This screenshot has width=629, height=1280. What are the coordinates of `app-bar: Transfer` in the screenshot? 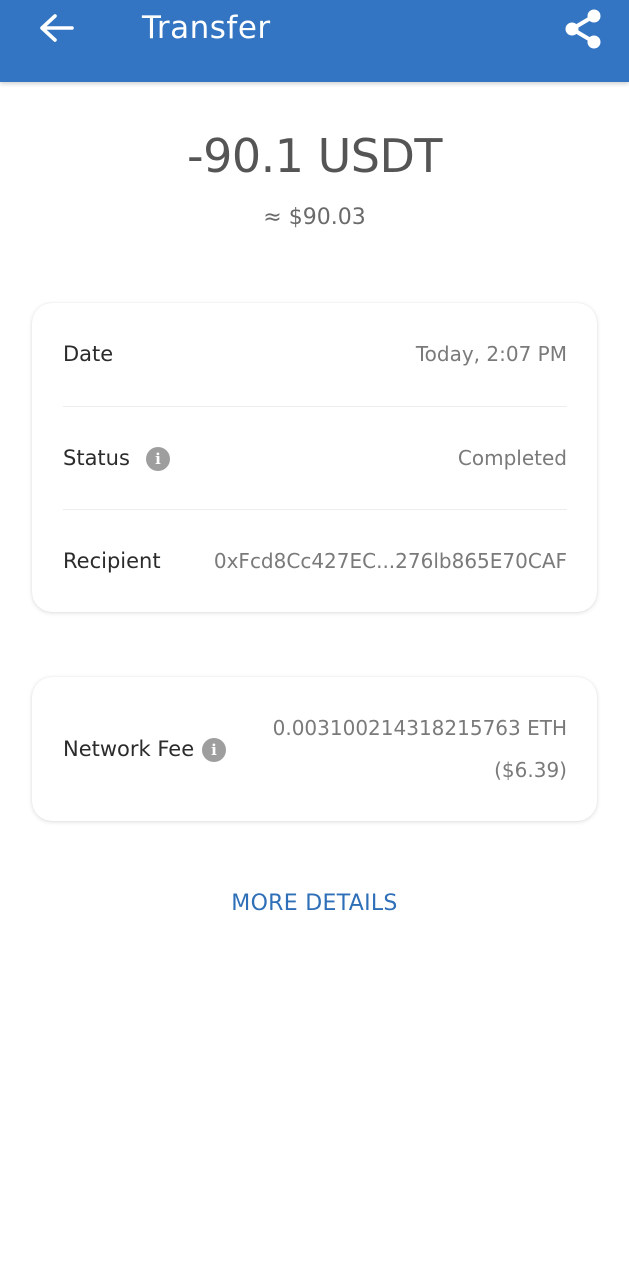 It's located at (314, 41).